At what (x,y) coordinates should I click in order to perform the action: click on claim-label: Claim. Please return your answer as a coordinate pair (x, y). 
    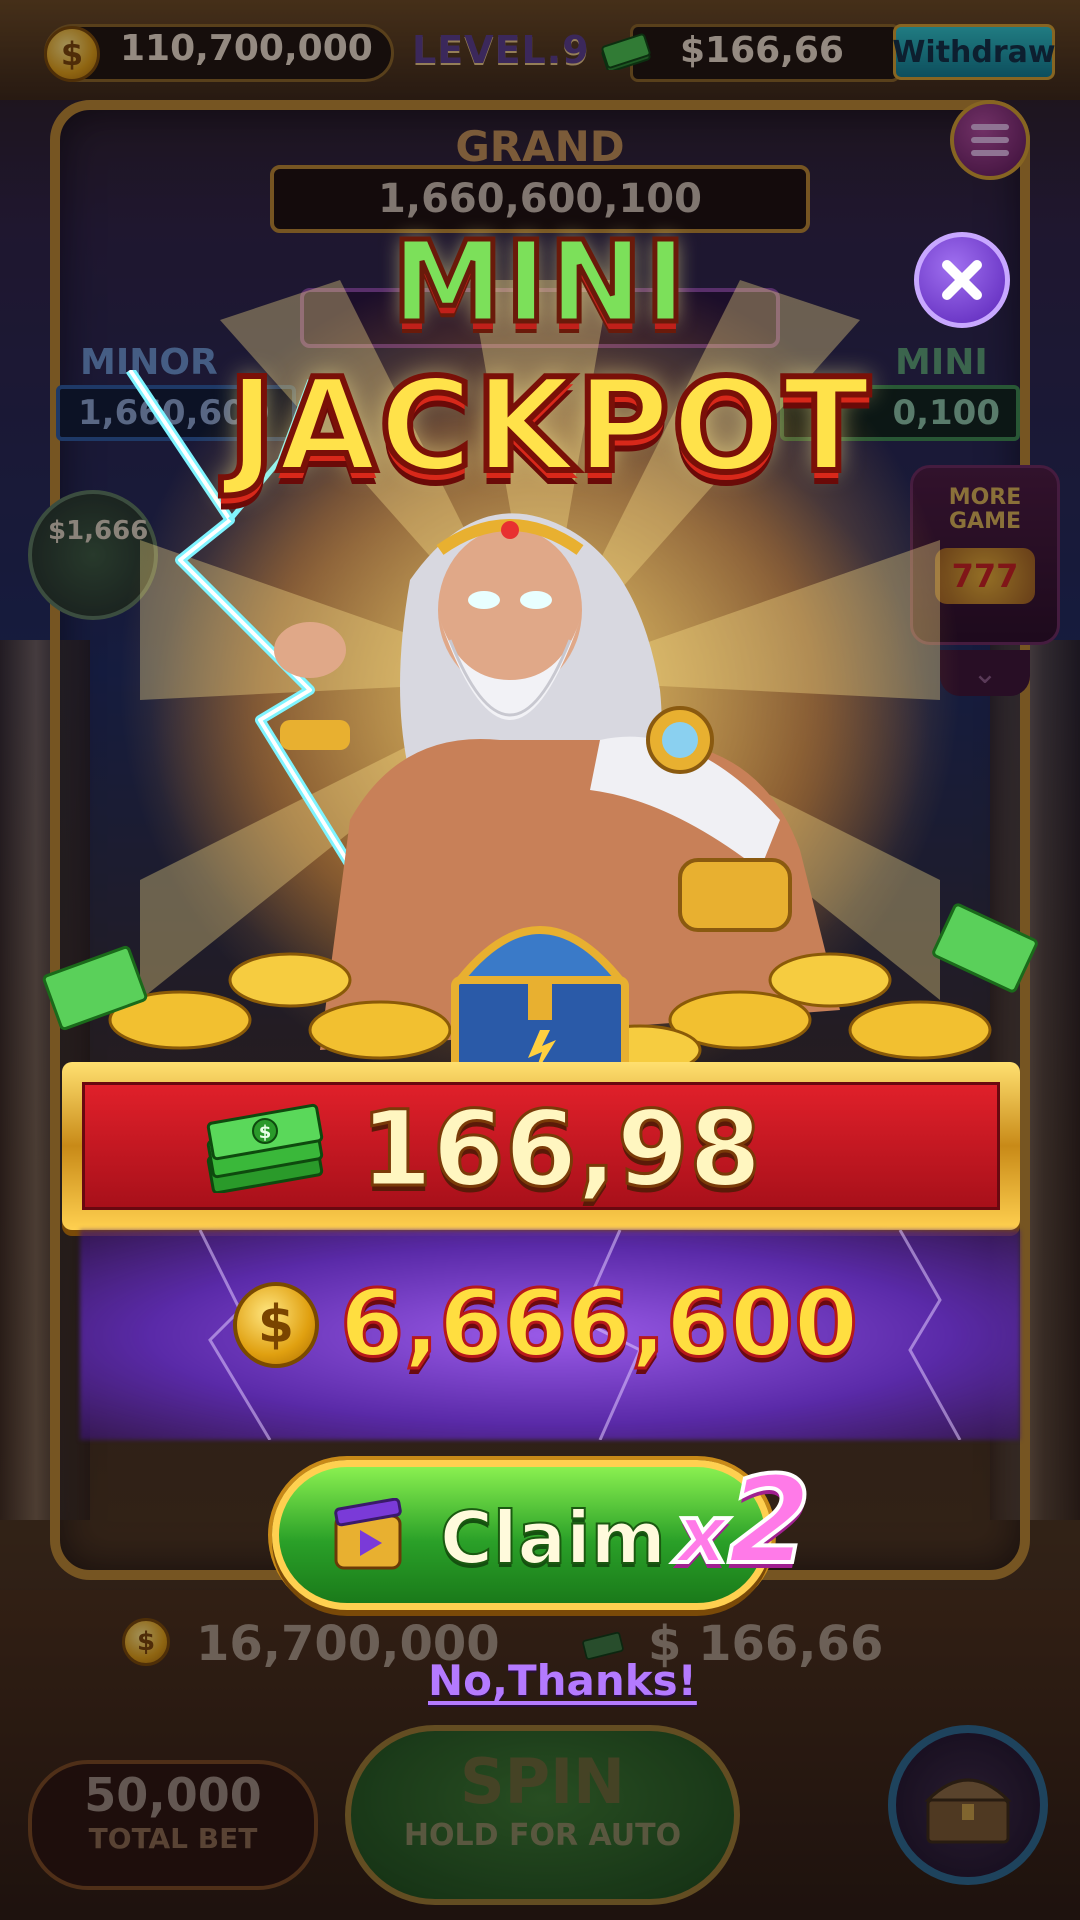
    Looking at the image, I should click on (553, 1538).